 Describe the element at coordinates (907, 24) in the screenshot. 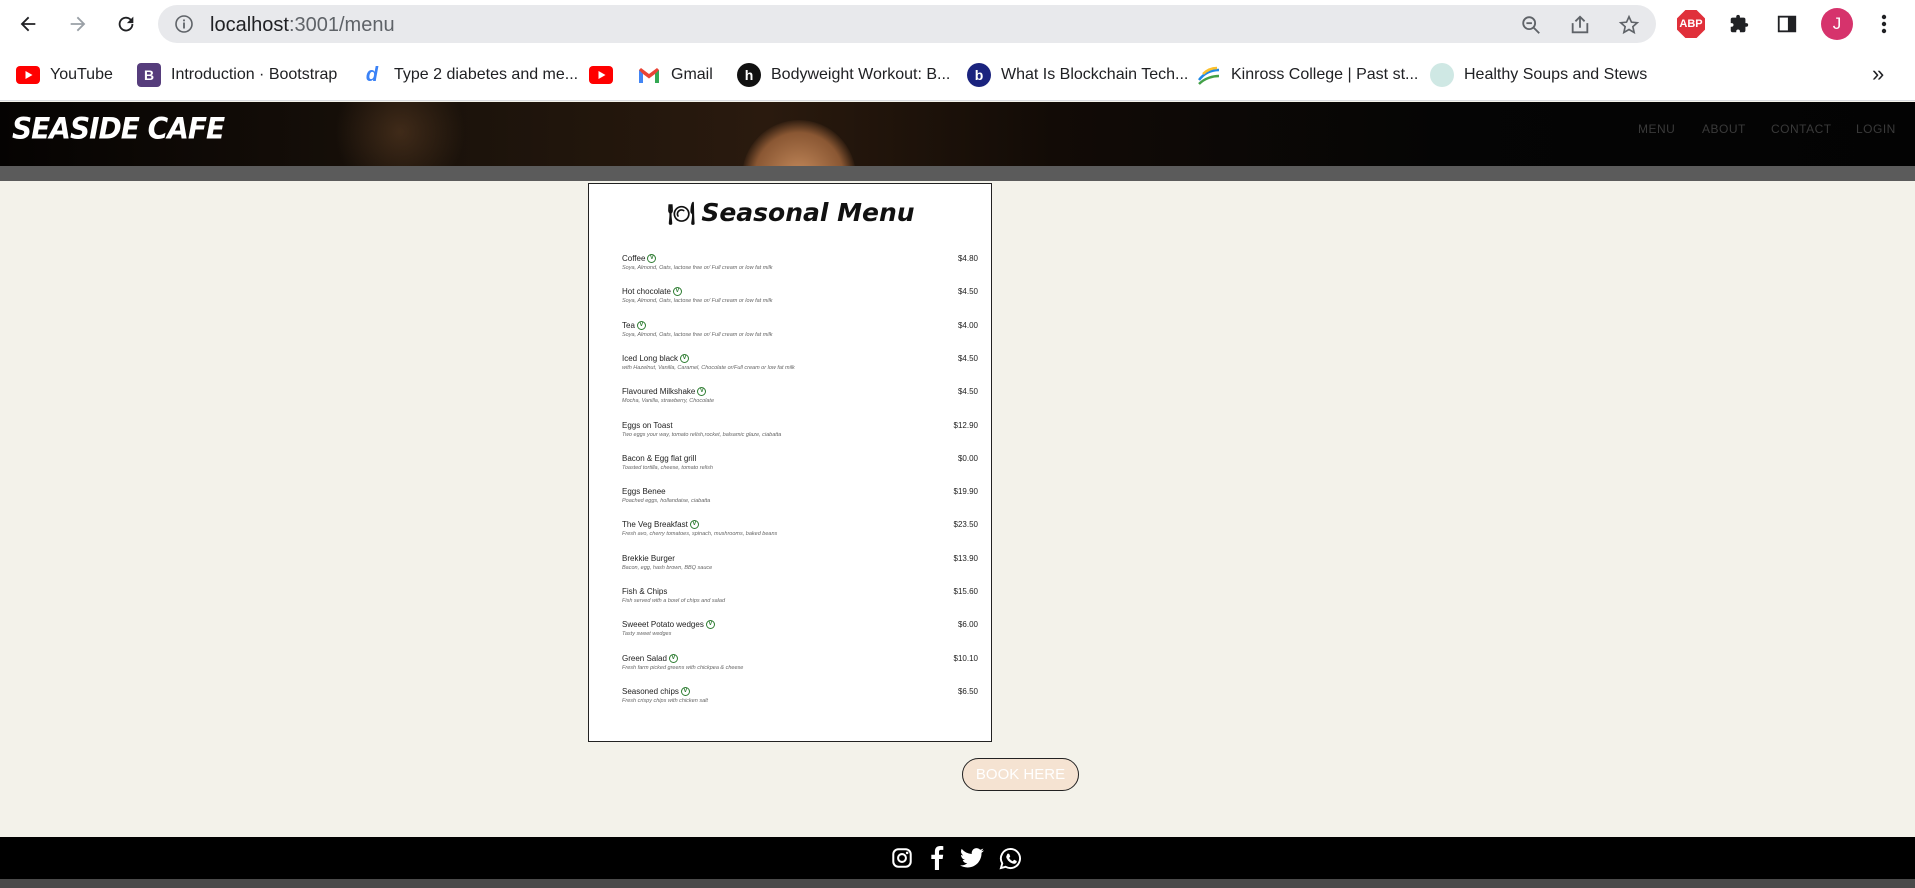

I see `address-bar: localhost:3001/menu` at that location.